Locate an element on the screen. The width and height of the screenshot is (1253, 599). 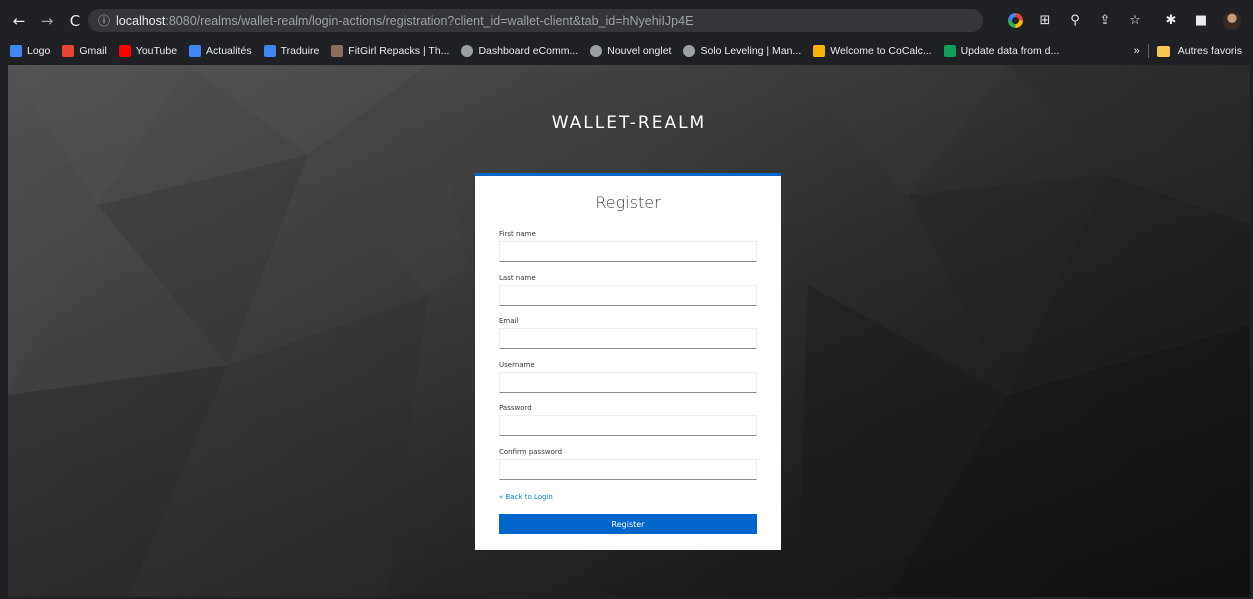
url-host: localhost is located at coordinates (141, 20).